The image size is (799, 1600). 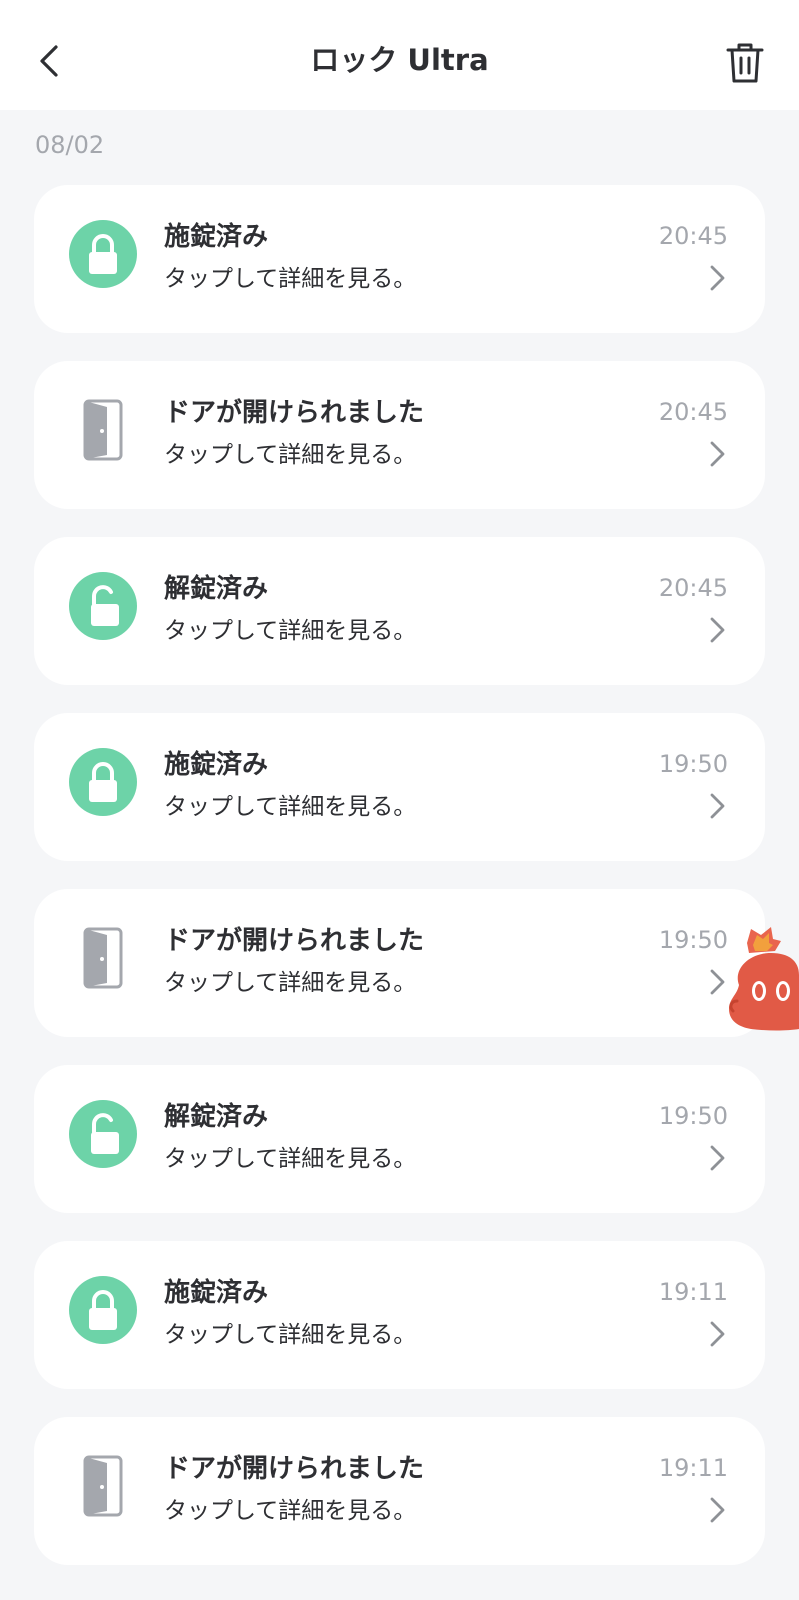 I want to click on date-group-label: 08/02, so click(x=70, y=145).